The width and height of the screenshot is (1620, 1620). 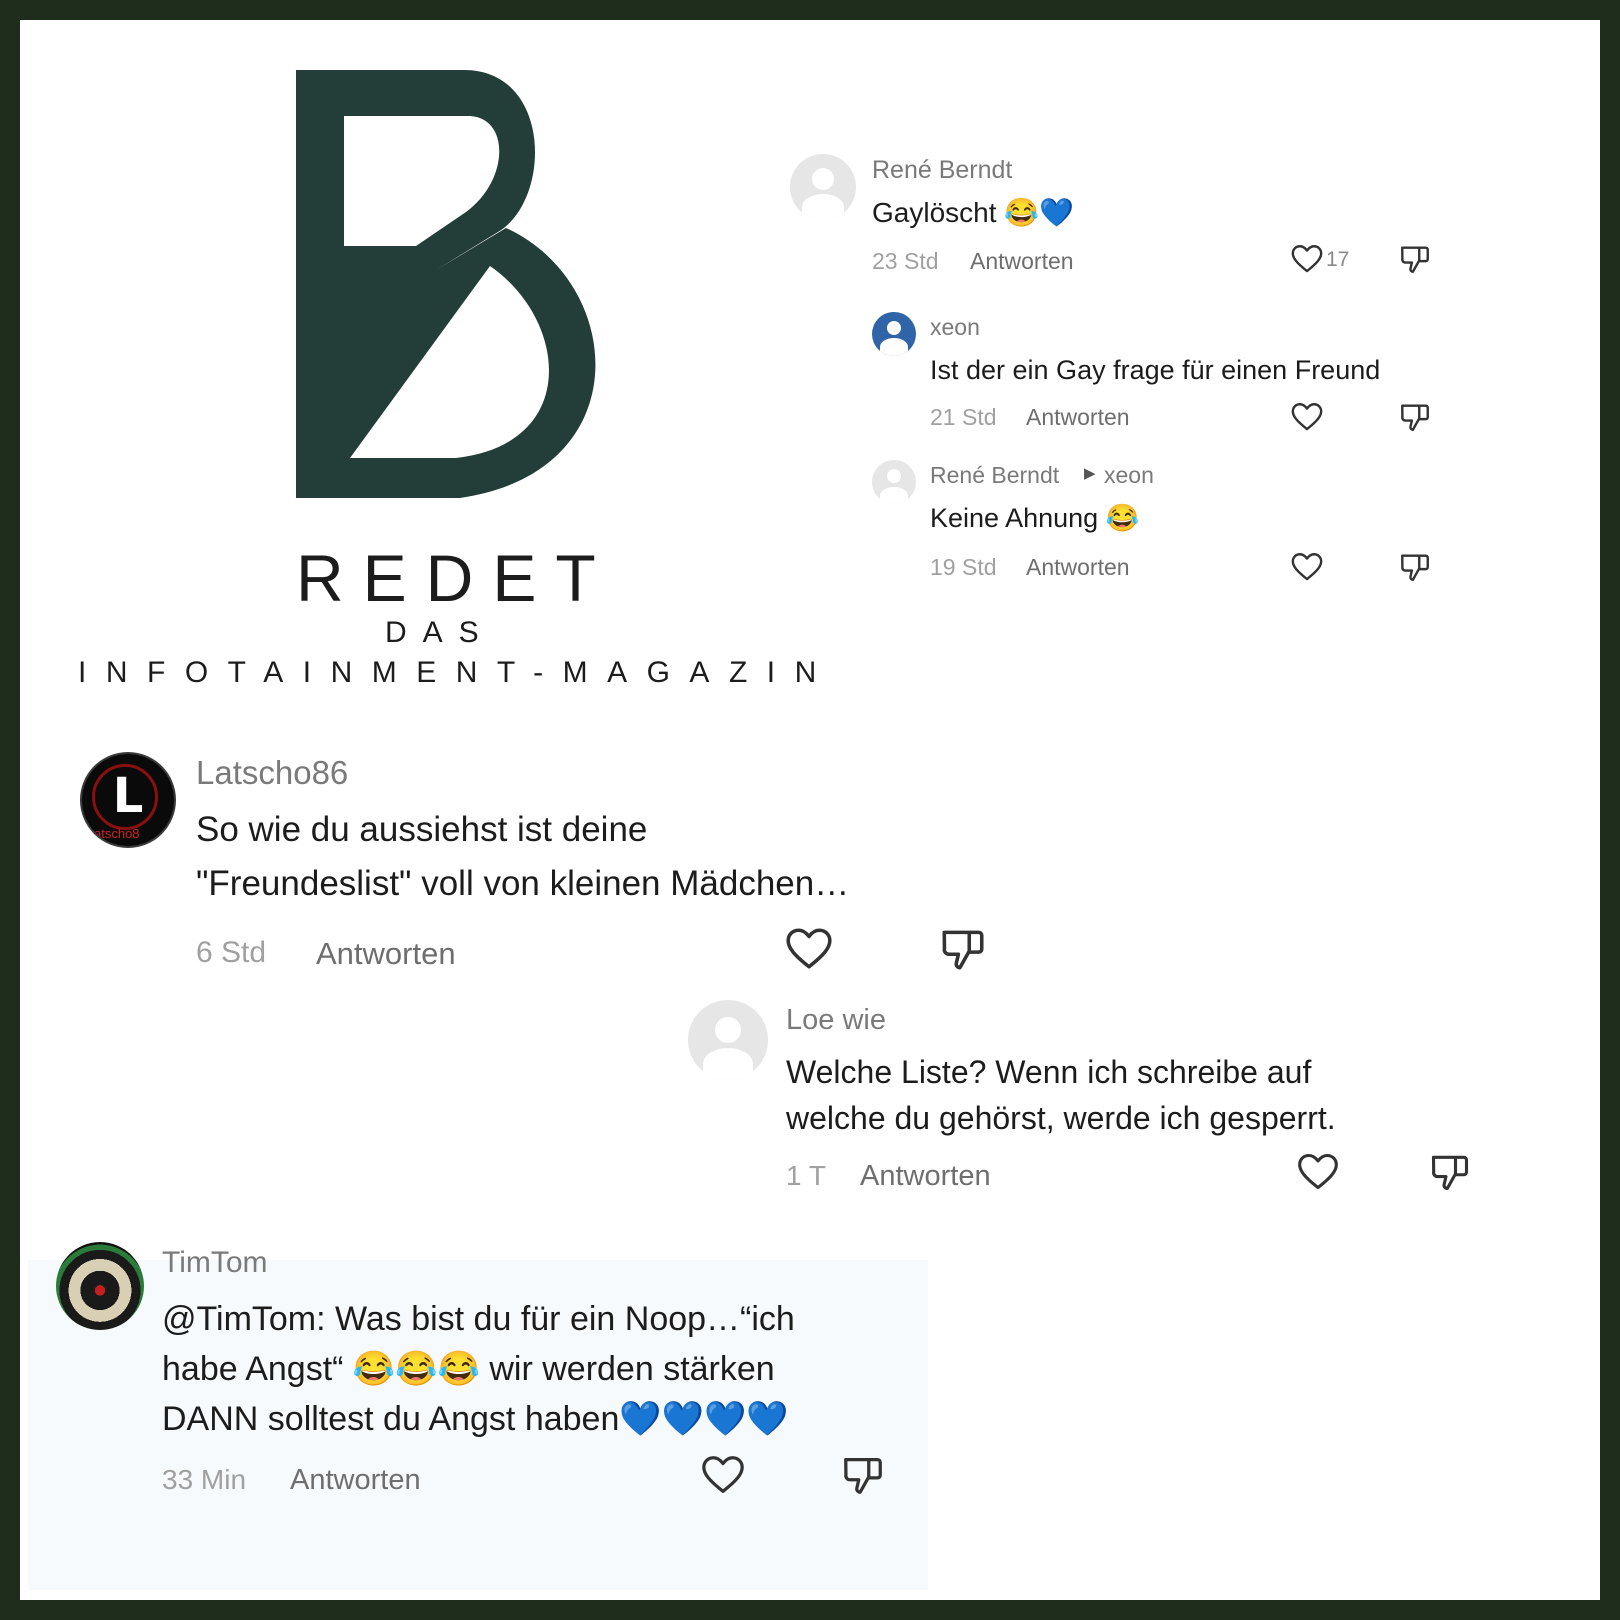 What do you see at coordinates (231, 952) in the screenshot?
I see `comment-time: 6 Std` at bounding box center [231, 952].